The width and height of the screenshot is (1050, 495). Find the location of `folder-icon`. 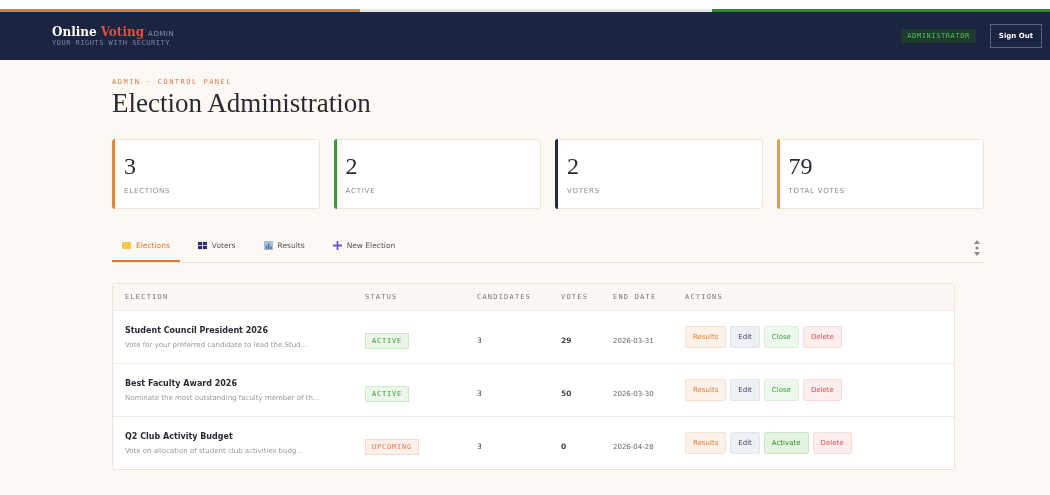

folder-icon is located at coordinates (126, 245).